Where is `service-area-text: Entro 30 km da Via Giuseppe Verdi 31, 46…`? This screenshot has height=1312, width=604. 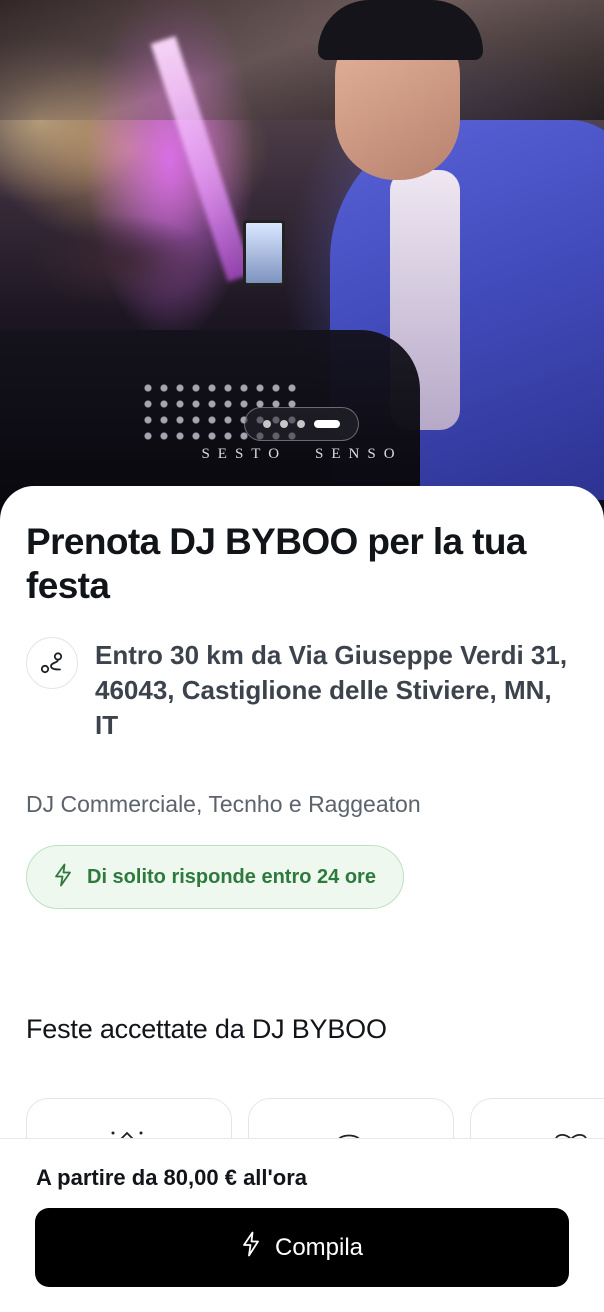 service-area-text: Entro 30 km da Via Giuseppe Verdi 31, 46… is located at coordinates (331, 690).